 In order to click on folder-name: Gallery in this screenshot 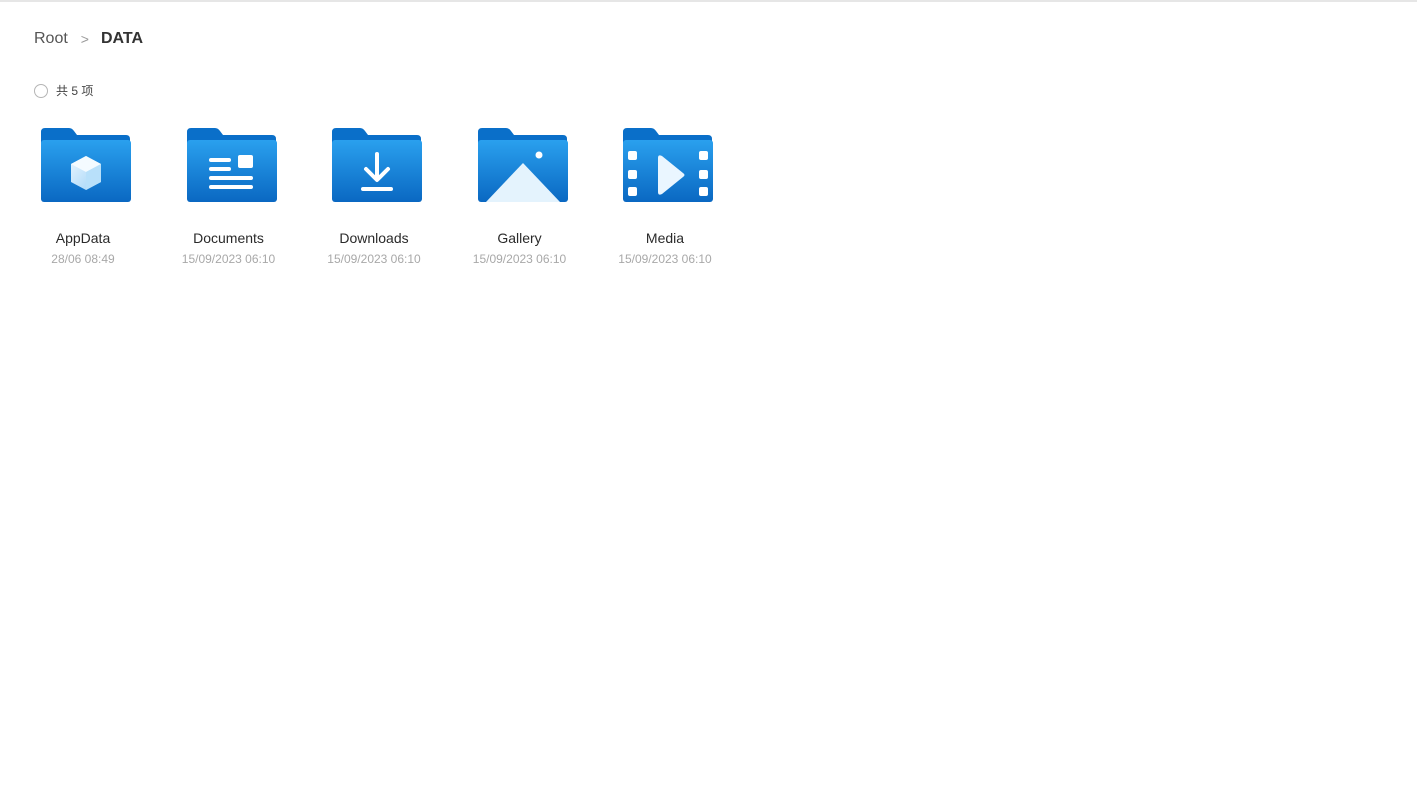, I will do `click(519, 238)`.